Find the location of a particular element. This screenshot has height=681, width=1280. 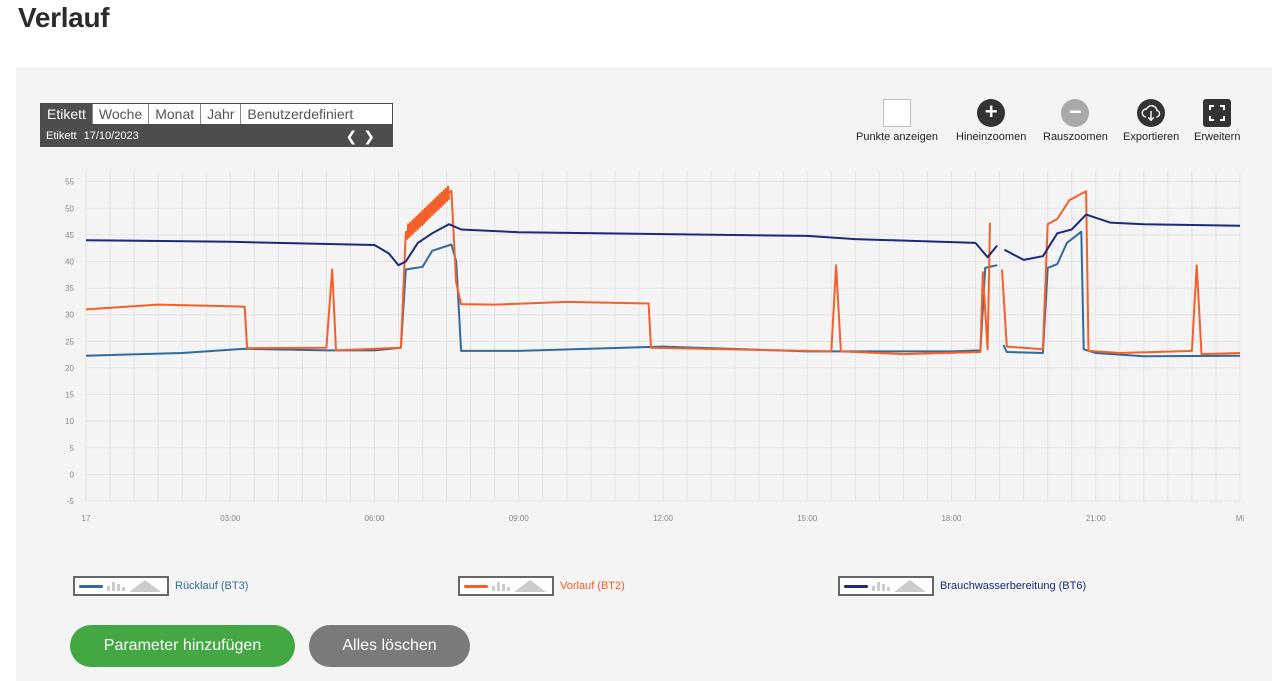

zoom-in-label: Hineinzoomen is located at coordinates (991, 137).